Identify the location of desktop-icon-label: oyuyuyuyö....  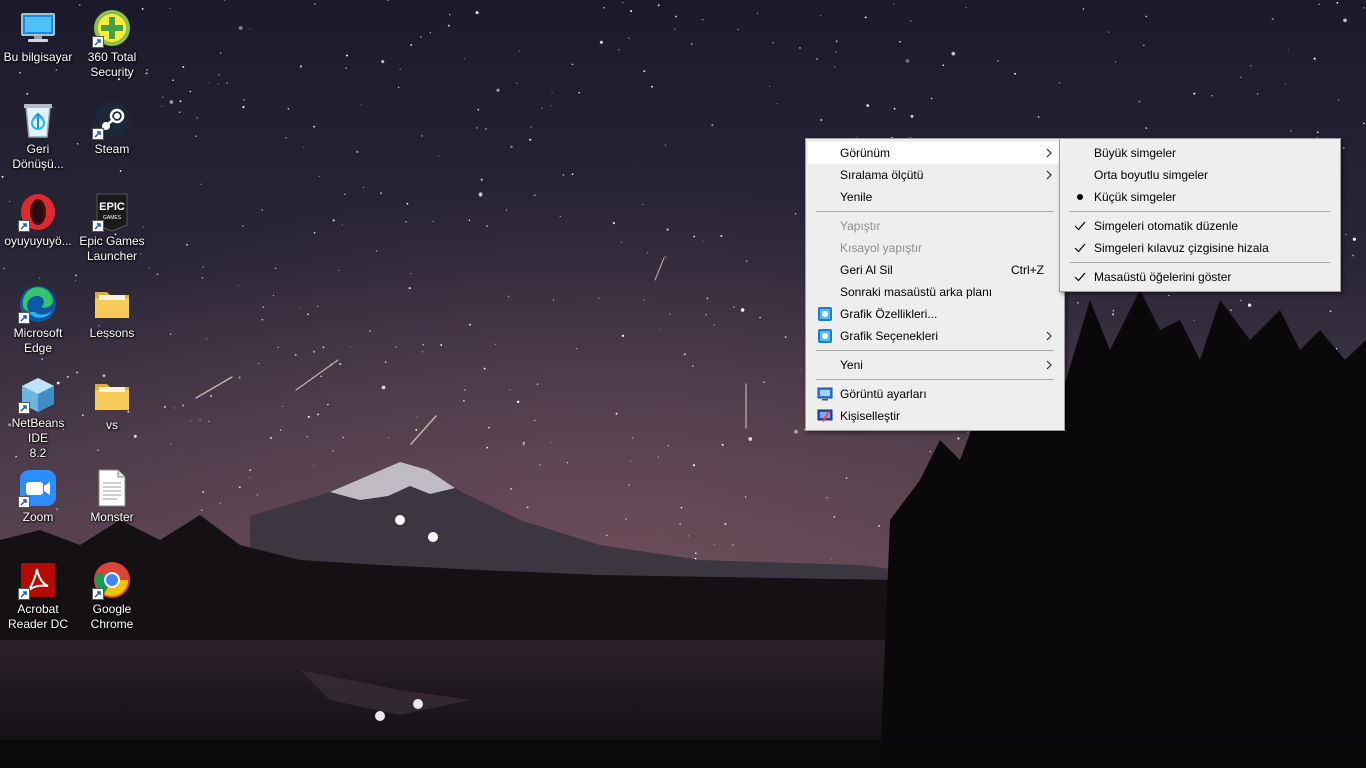
(38, 241).